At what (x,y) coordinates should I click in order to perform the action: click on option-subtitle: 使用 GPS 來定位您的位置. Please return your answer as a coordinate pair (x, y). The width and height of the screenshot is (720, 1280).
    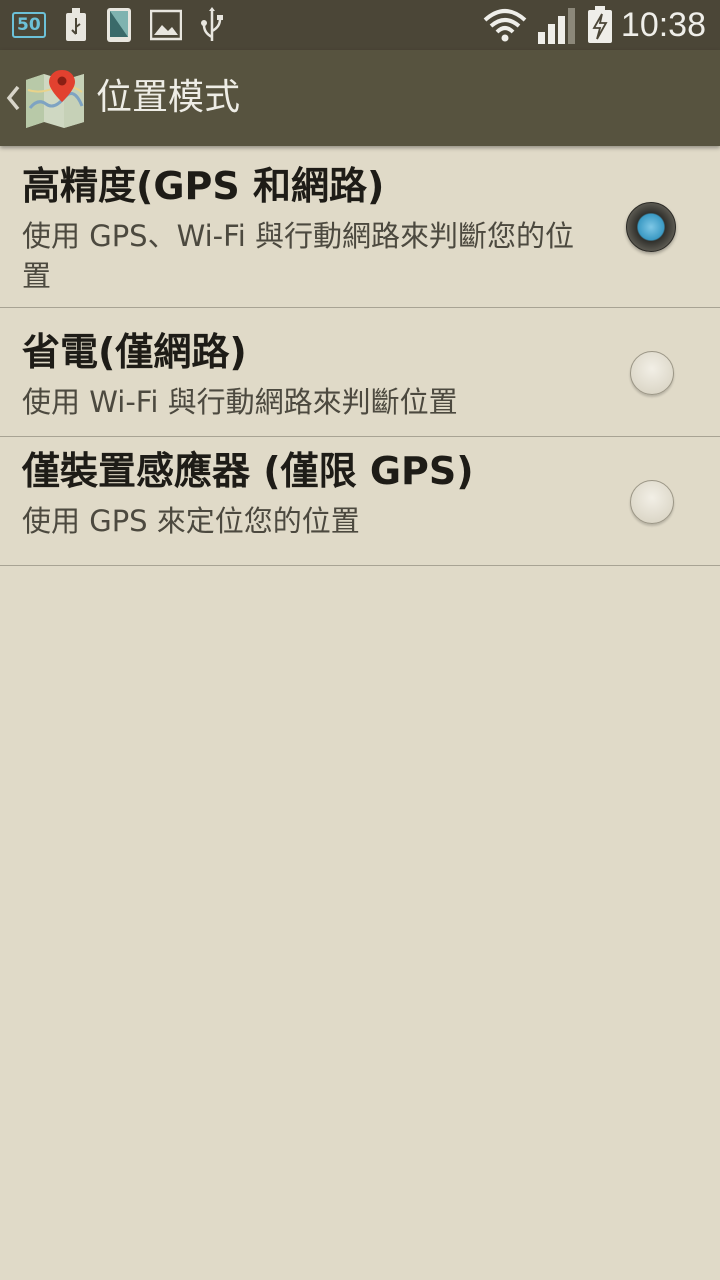
    Looking at the image, I should click on (191, 521).